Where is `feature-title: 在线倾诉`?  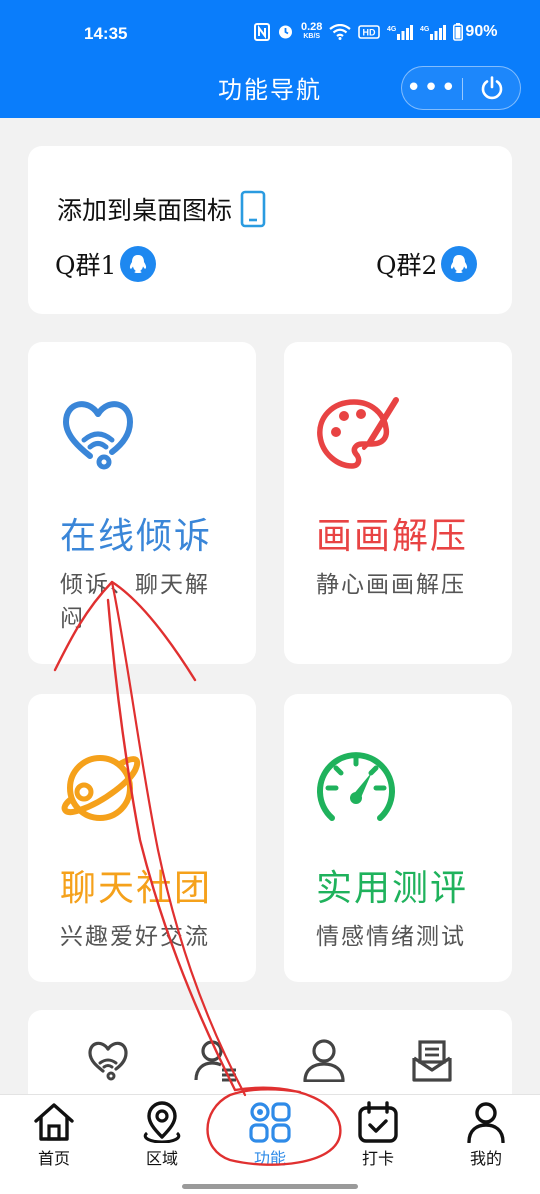 feature-title: 在线倾诉 is located at coordinates (136, 536).